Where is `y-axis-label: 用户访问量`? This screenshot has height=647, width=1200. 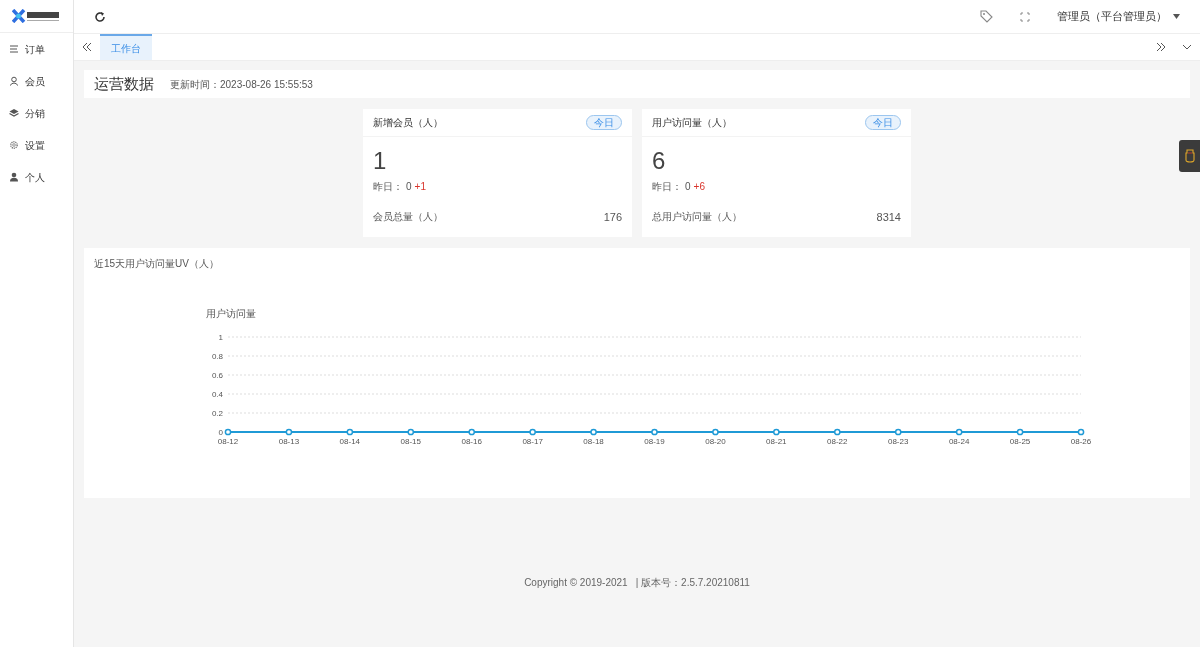
y-axis-label: 用户访问量 is located at coordinates (231, 313).